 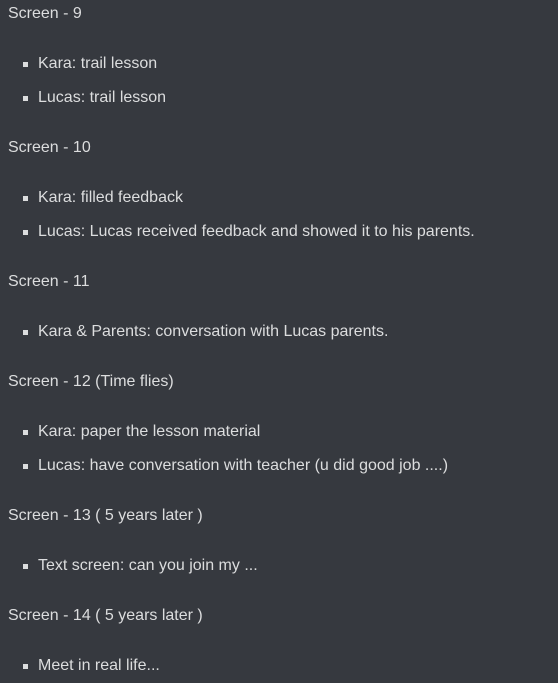 I want to click on section-heading: Screen - 11, so click(x=49, y=281).